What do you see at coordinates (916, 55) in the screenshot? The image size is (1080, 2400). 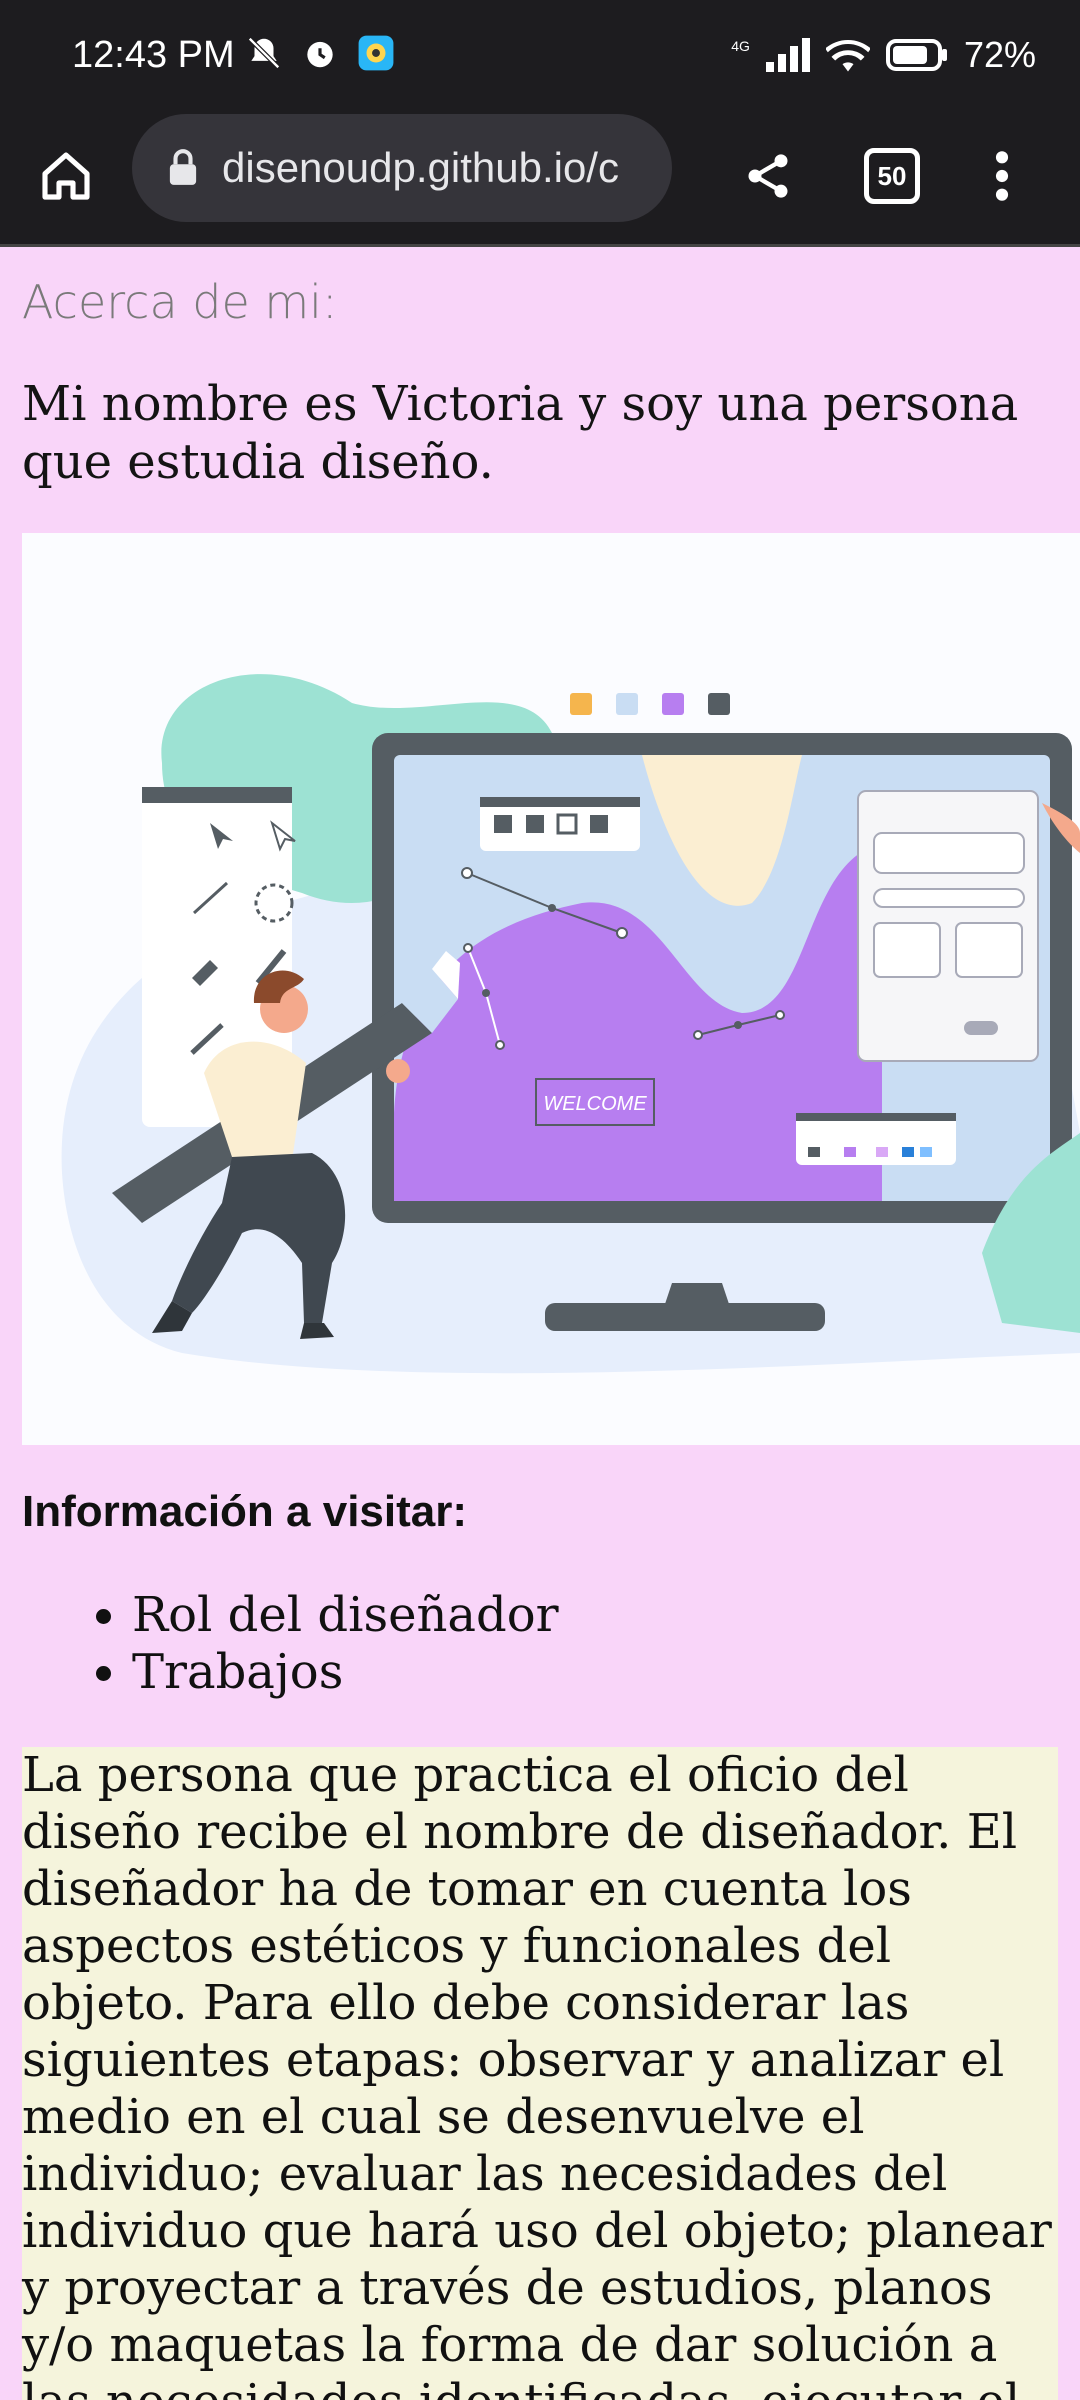 I see `battery-icon` at bounding box center [916, 55].